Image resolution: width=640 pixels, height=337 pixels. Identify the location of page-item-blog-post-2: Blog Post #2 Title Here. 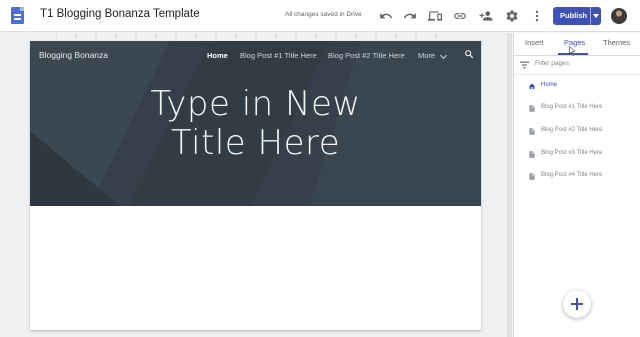
(577, 132).